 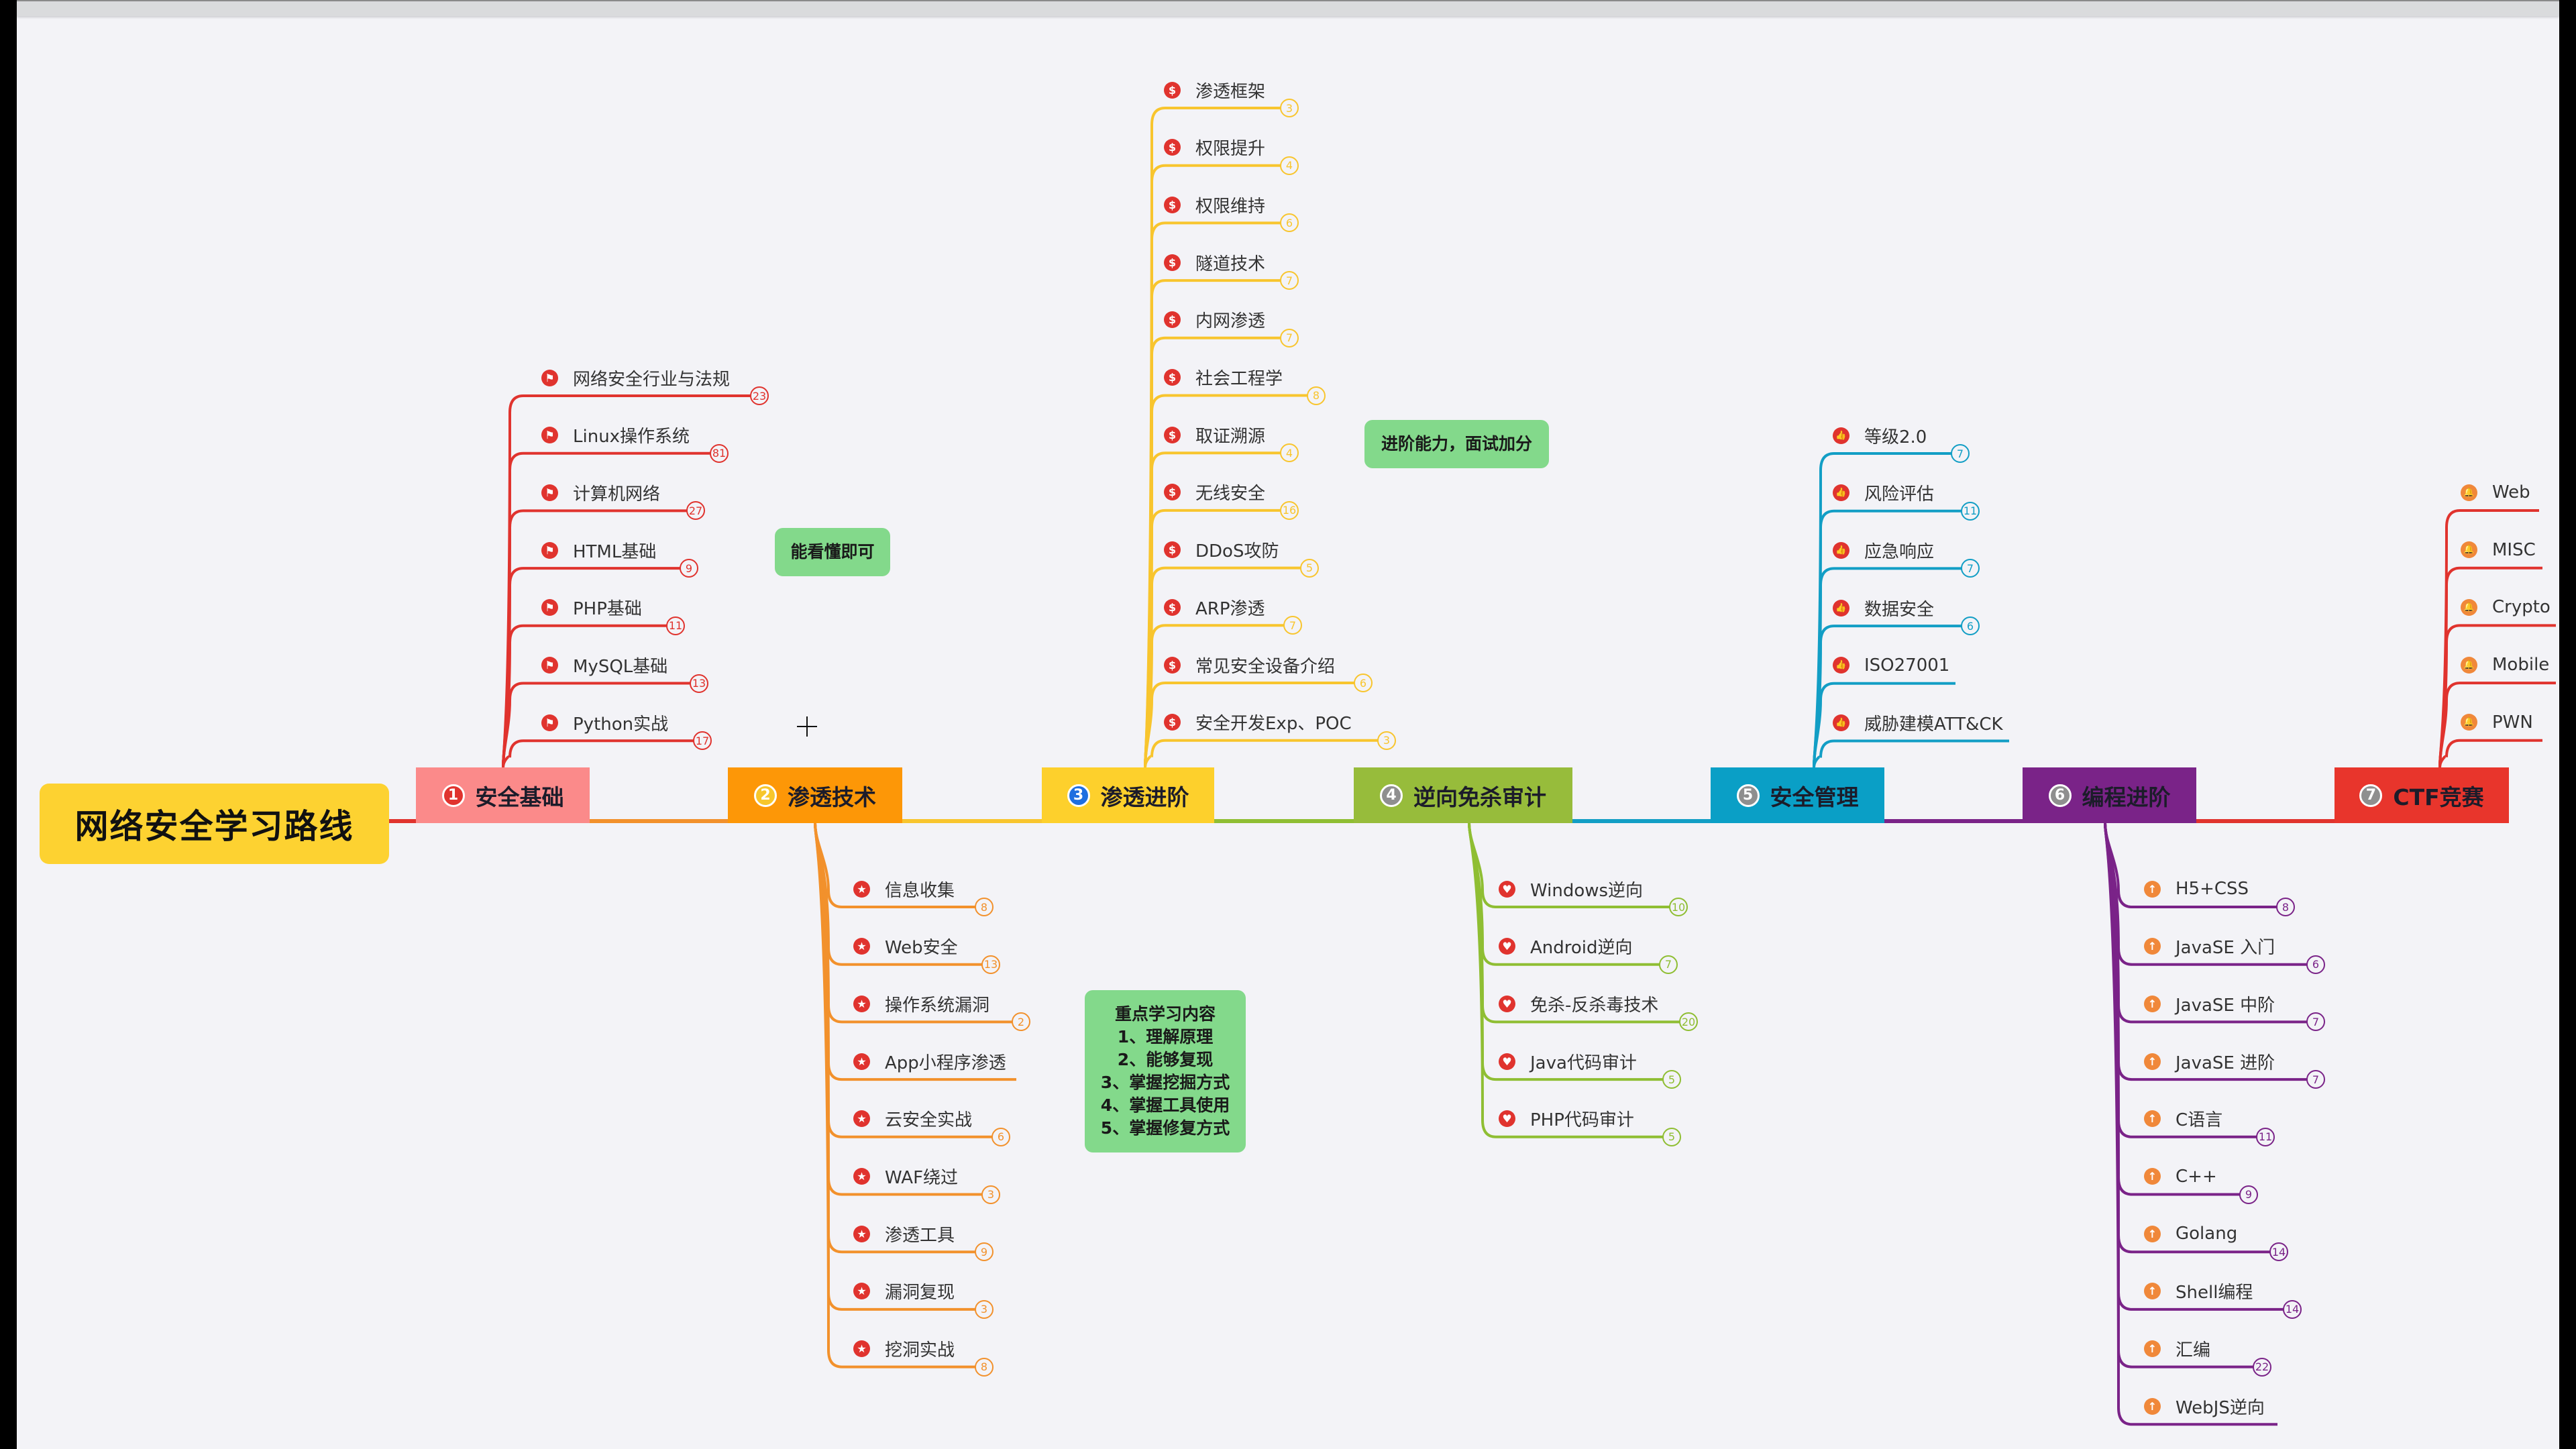 What do you see at coordinates (604, 722) in the screenshot?
I see `subtopic-item: ⚑ Python实战` at bounding box center [604, 722].